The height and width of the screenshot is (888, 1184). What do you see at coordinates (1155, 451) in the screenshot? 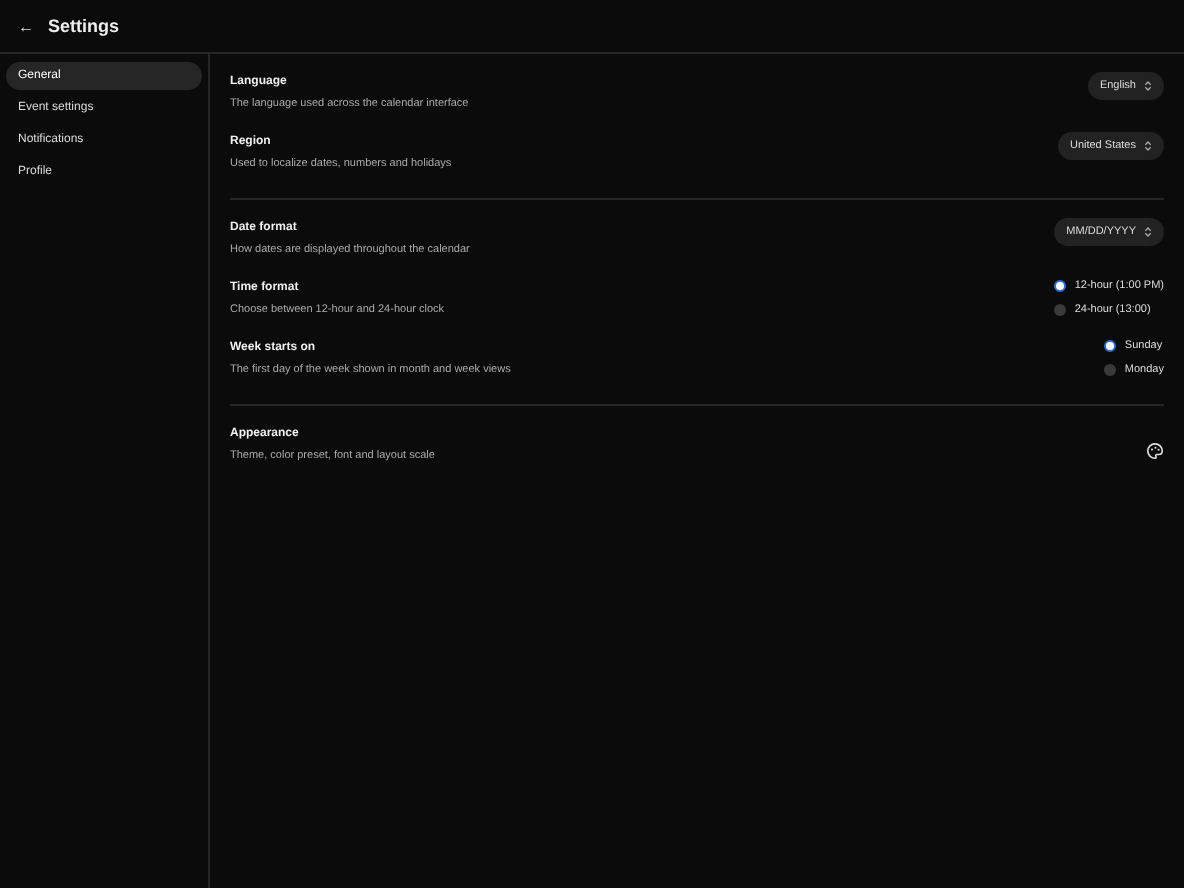
I see `palette-icon` at bounding box center [1155, 451].